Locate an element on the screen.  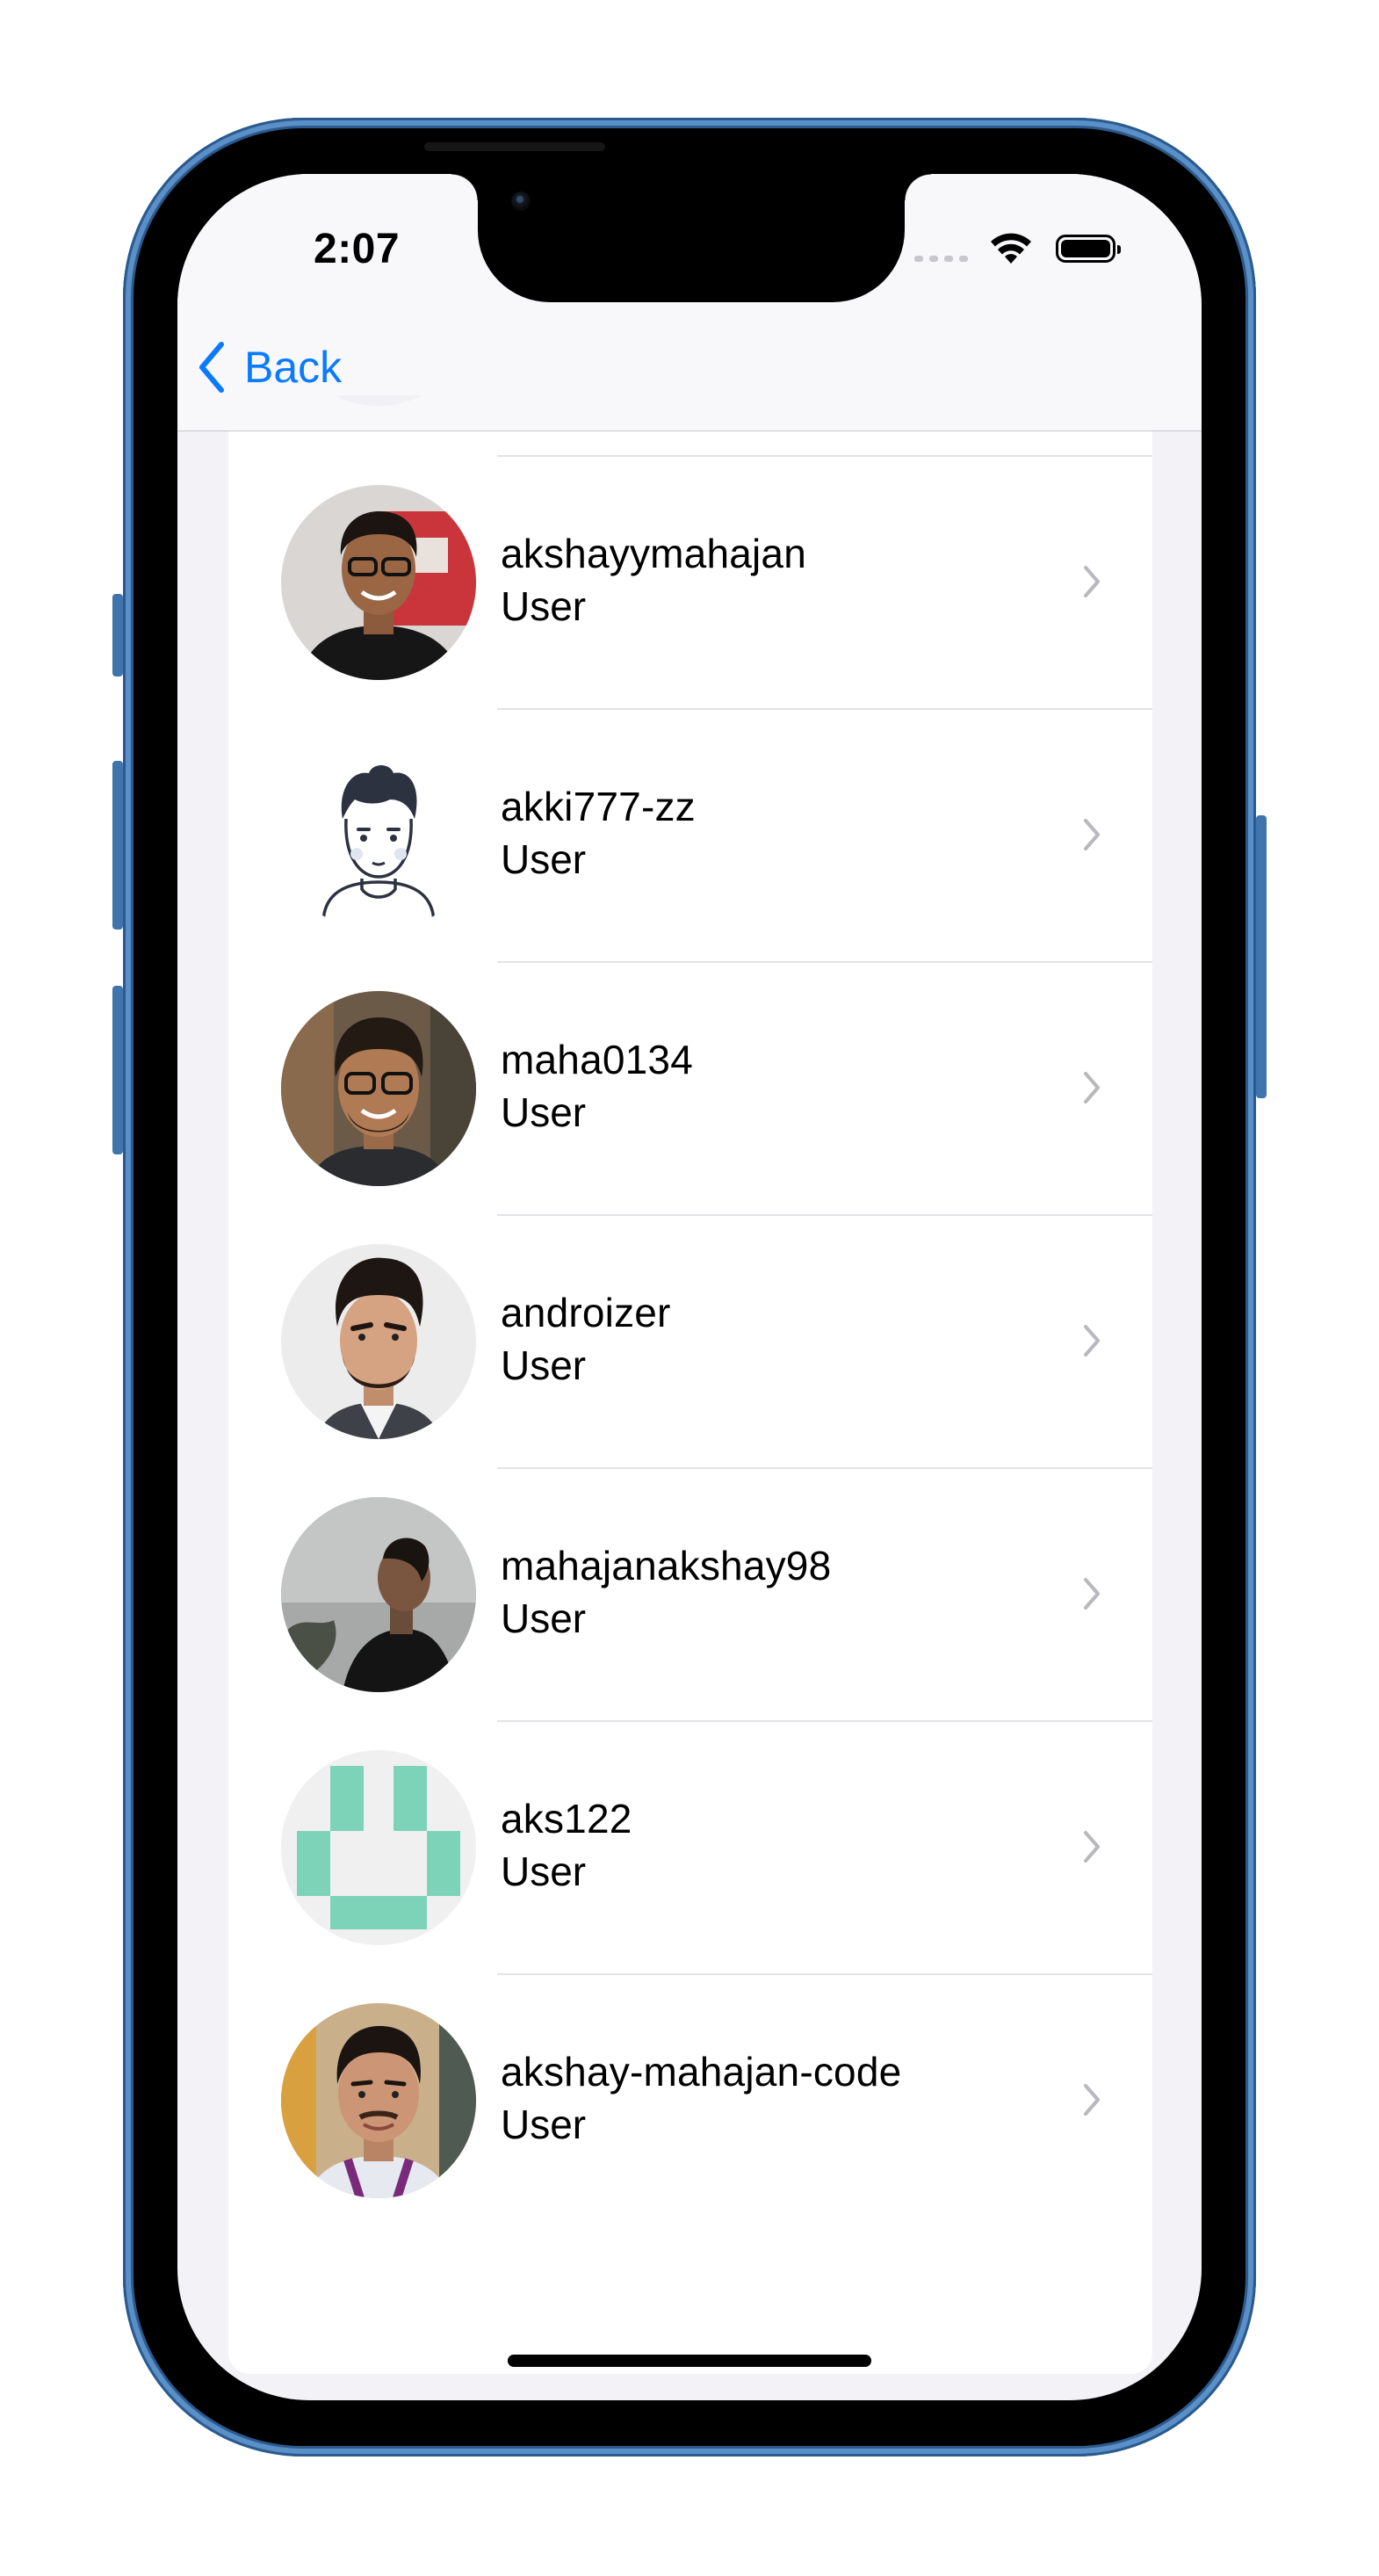
user-name: aks122 is located at coordinates (566, 1819).